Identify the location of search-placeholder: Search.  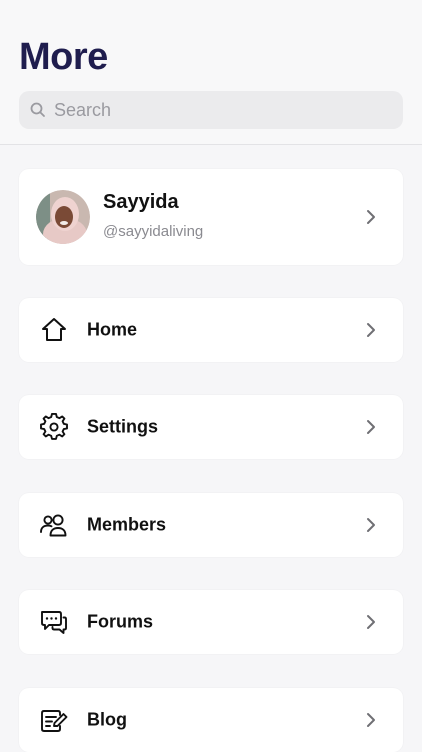
(83, 109).